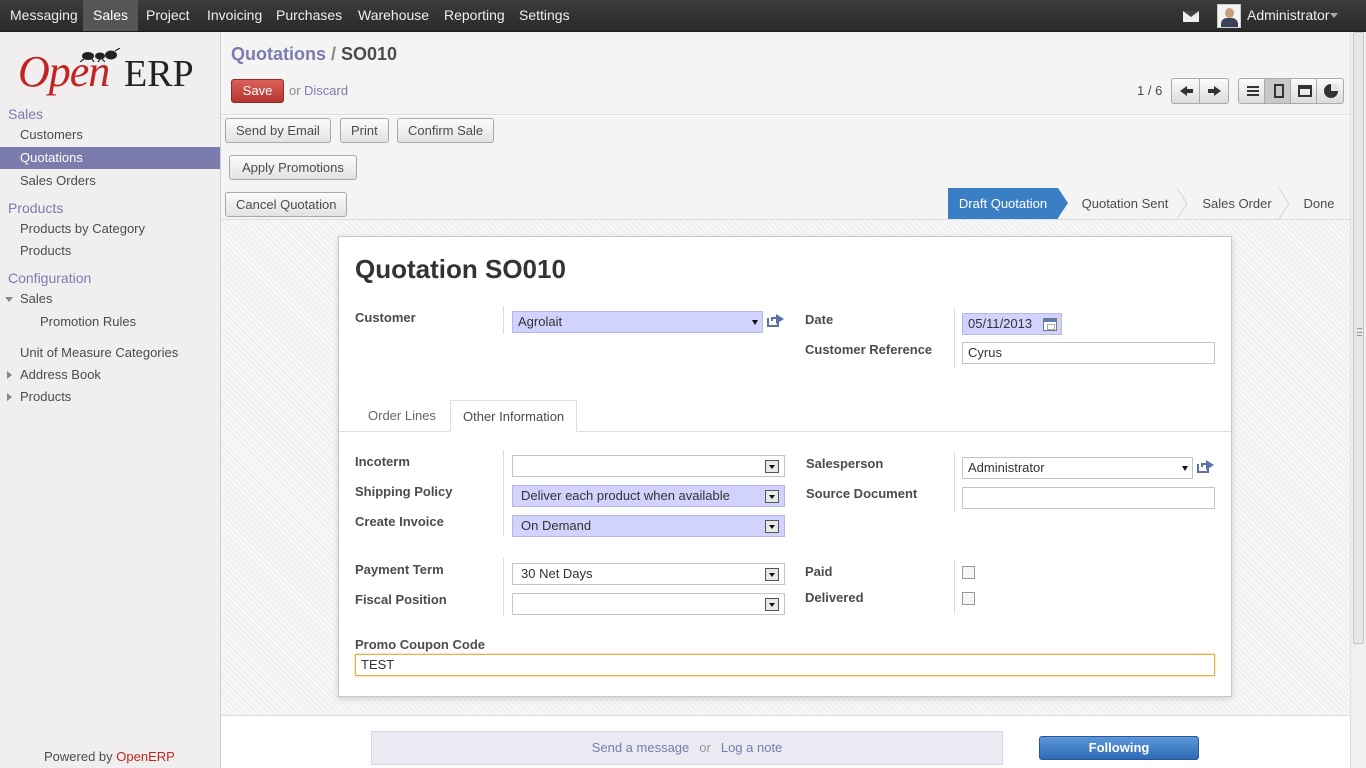  I want to click on date-field: 05/11/2013, so click(1012, 324).